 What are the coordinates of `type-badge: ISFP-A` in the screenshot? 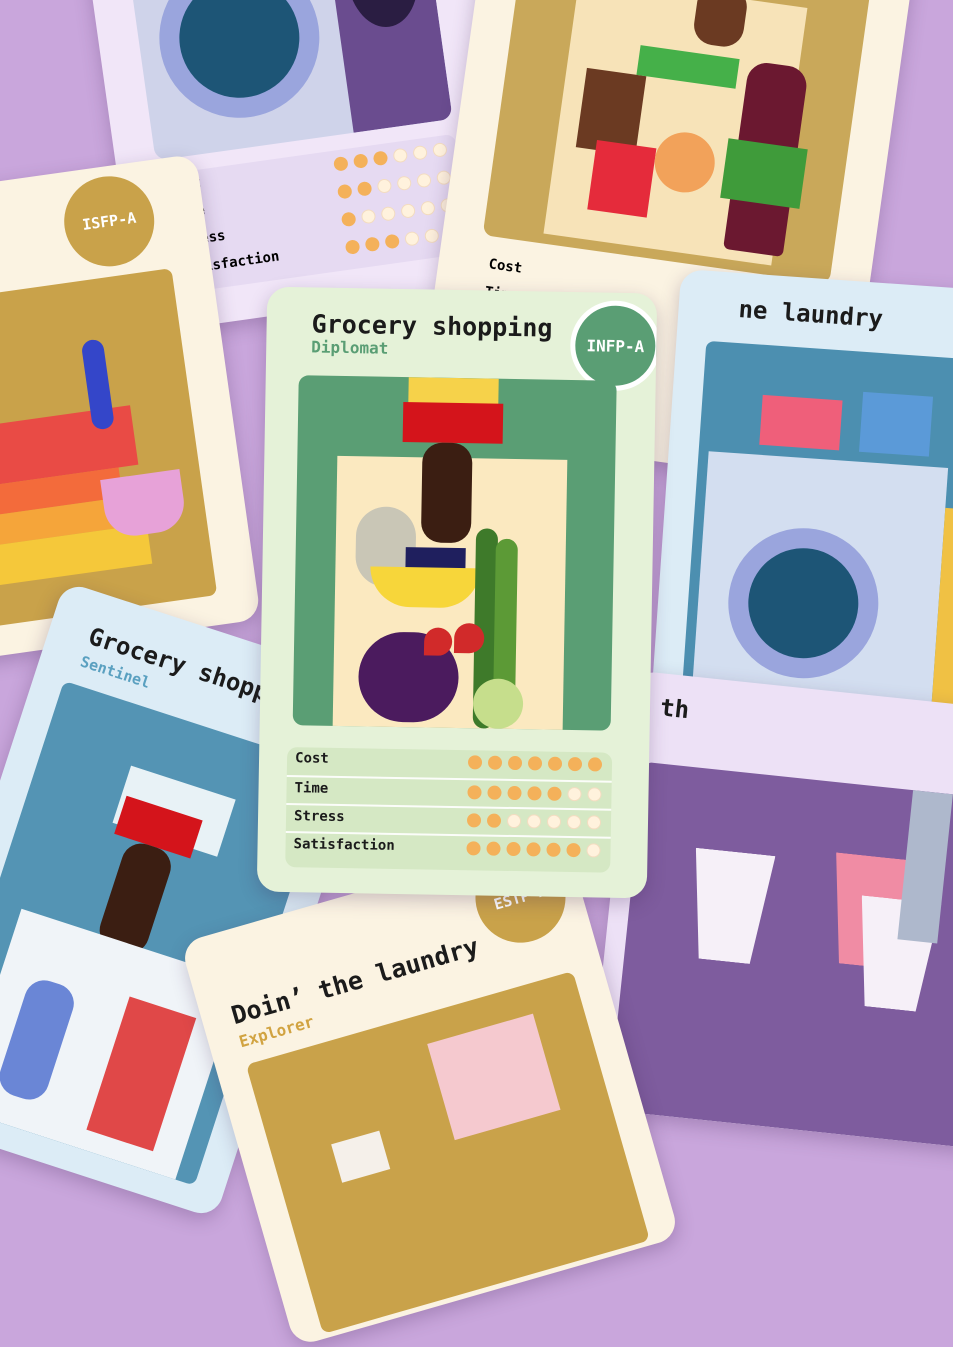 It's located at (109, 221).